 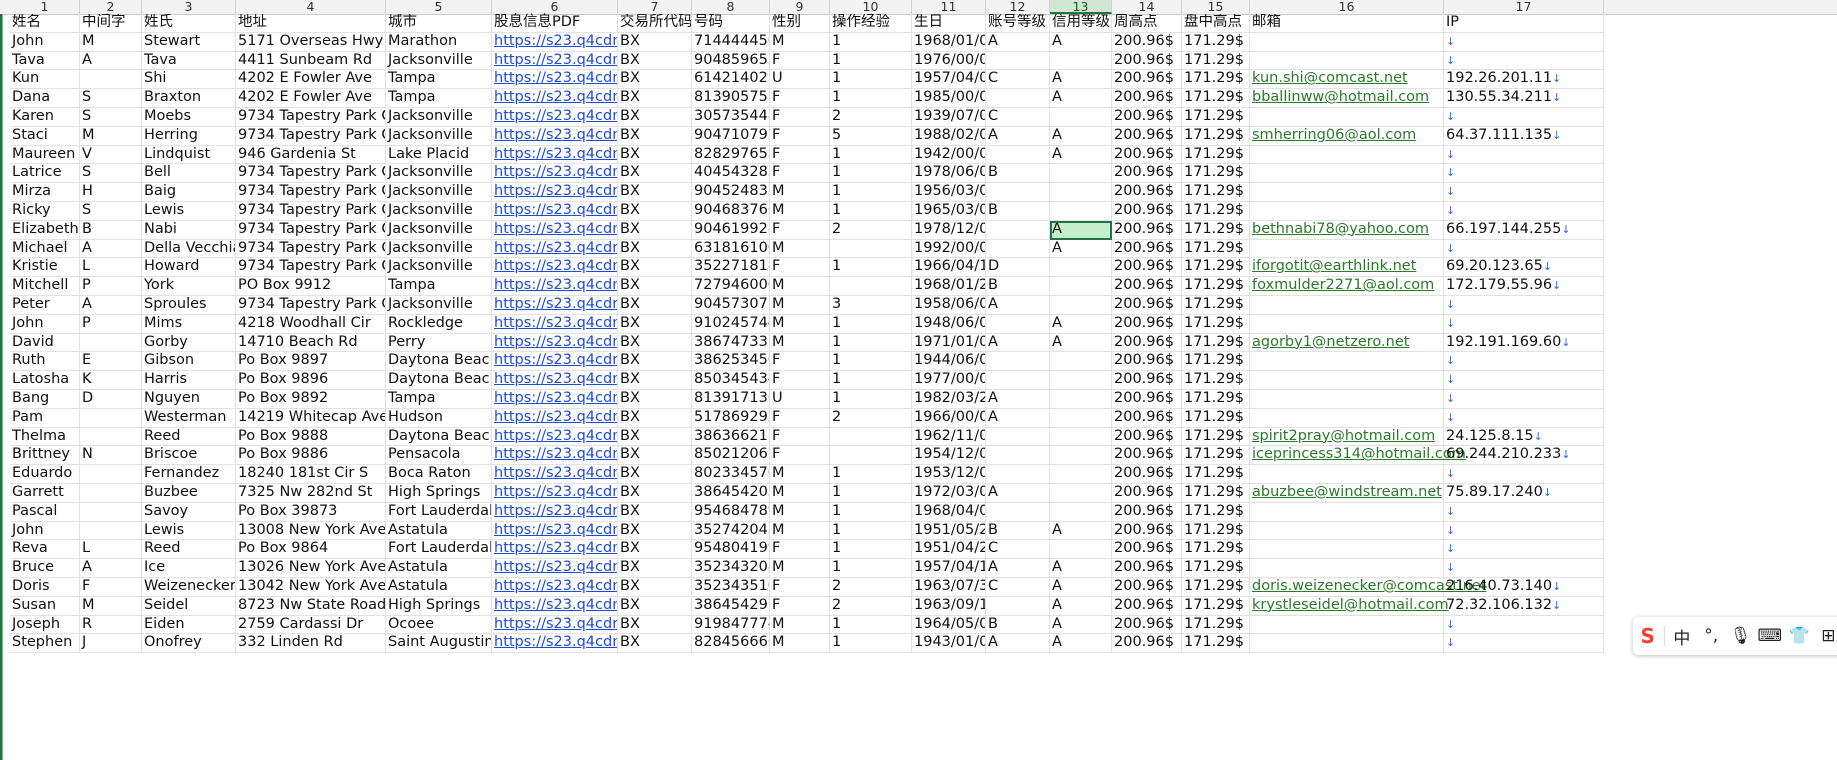 I want to click on cell-birthday: 1968/01/28, so click(x=949, y=286).